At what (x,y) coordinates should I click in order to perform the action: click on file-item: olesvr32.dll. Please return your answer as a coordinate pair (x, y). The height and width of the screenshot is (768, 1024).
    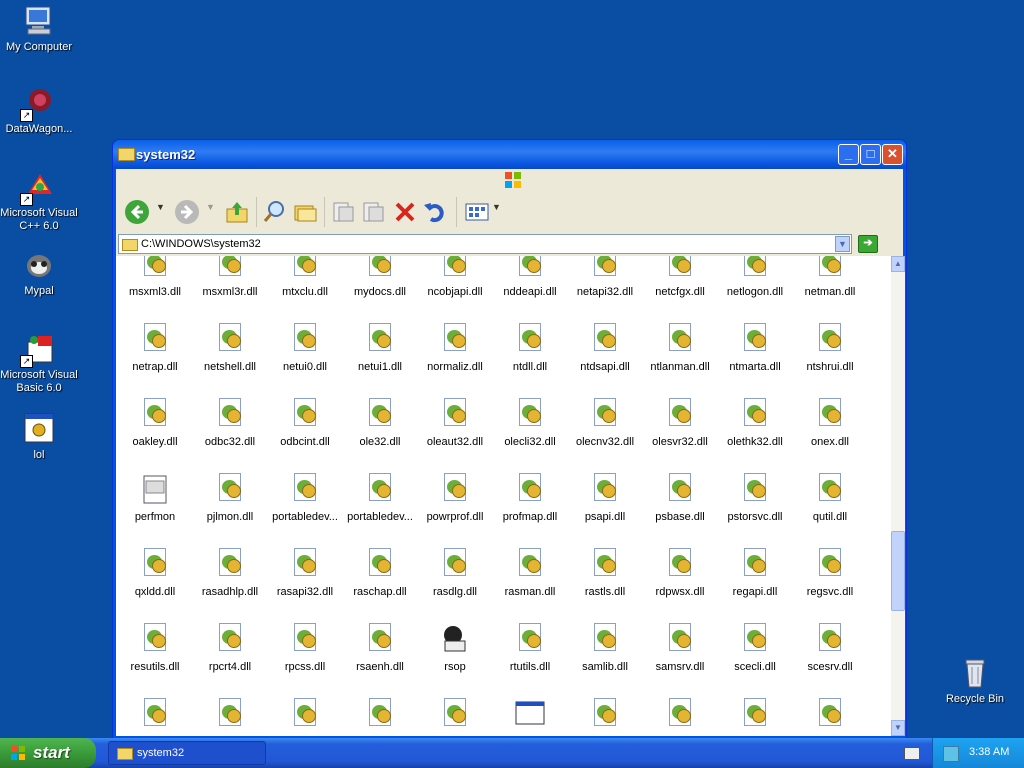
    Looking at the image, I should click on (680, 423).